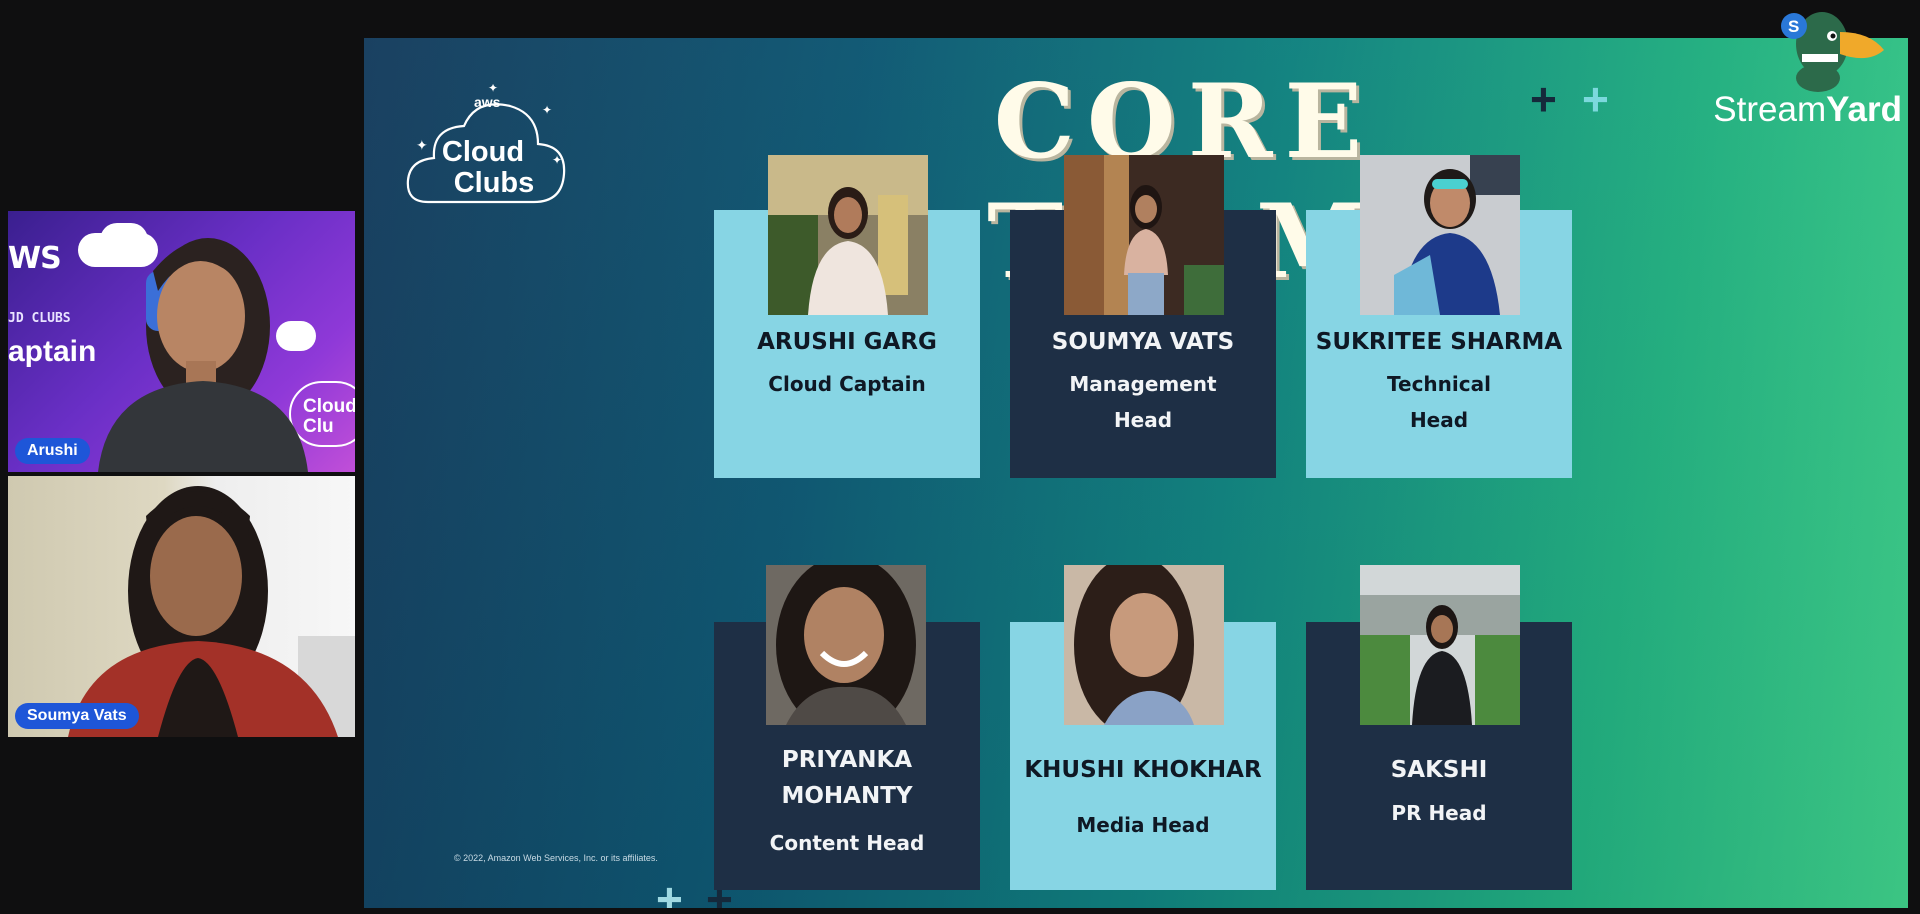 This screenshot has width=1920, height=914. Describe the element at coordinates (1440, 235) in the screenshot. I see `team-photo-sukritee` at that location.